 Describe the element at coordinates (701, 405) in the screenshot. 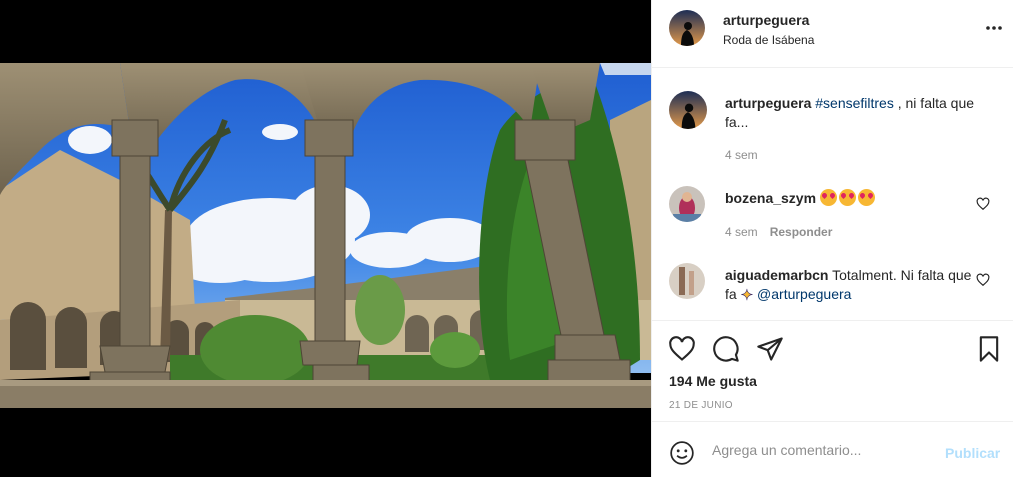

I see `post-date: 21 DE JUNIO` at that location.